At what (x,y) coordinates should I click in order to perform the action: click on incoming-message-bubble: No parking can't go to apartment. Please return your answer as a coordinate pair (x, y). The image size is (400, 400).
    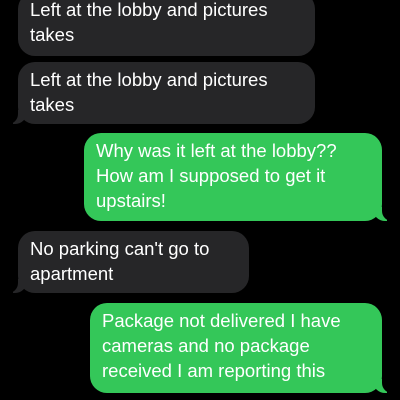
    Looking at the image, I should click on (128, 262).